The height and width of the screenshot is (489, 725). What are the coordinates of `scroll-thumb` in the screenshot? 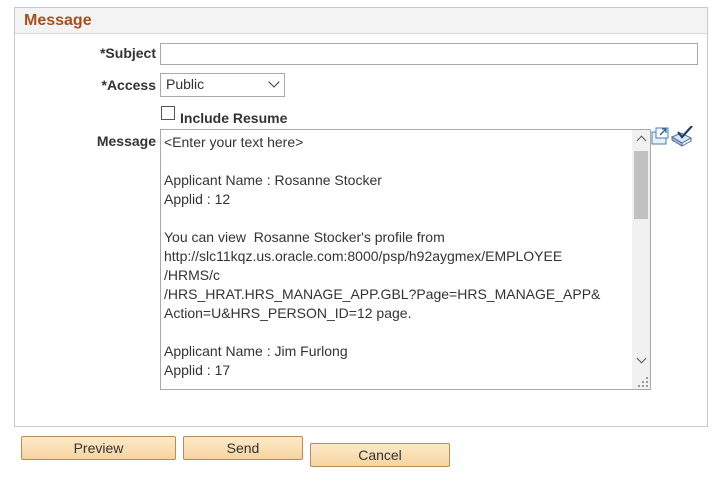 It's located at (641, 185).